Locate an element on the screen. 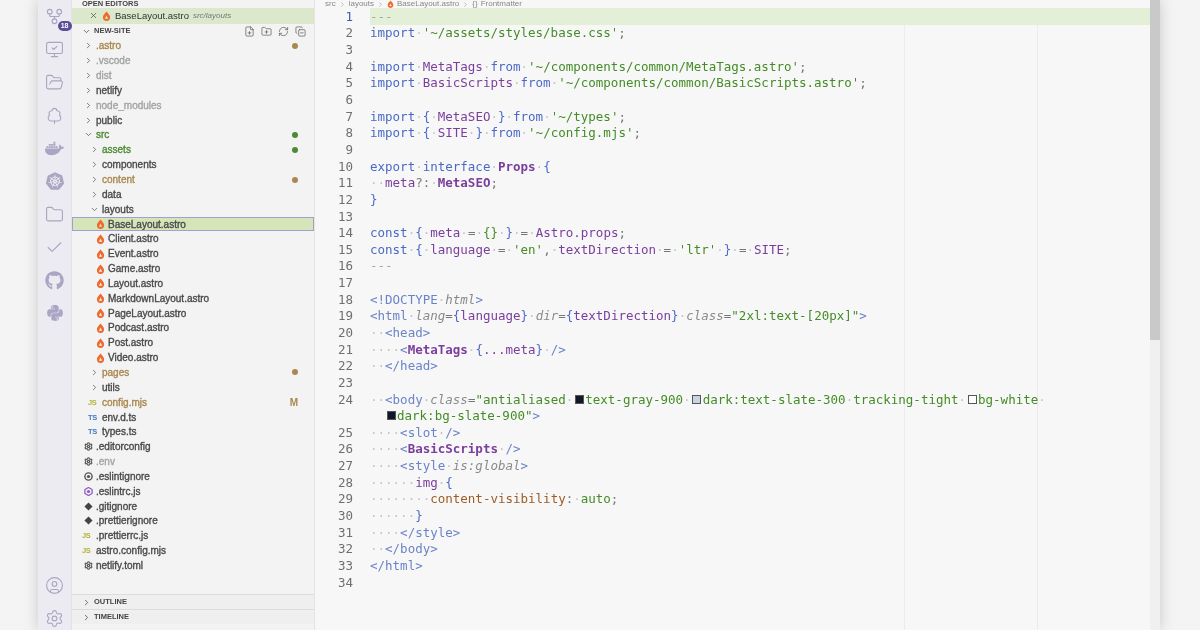 This screenshot has height=630, width=1200. file-name: dist is located at coordinates (104, 76).